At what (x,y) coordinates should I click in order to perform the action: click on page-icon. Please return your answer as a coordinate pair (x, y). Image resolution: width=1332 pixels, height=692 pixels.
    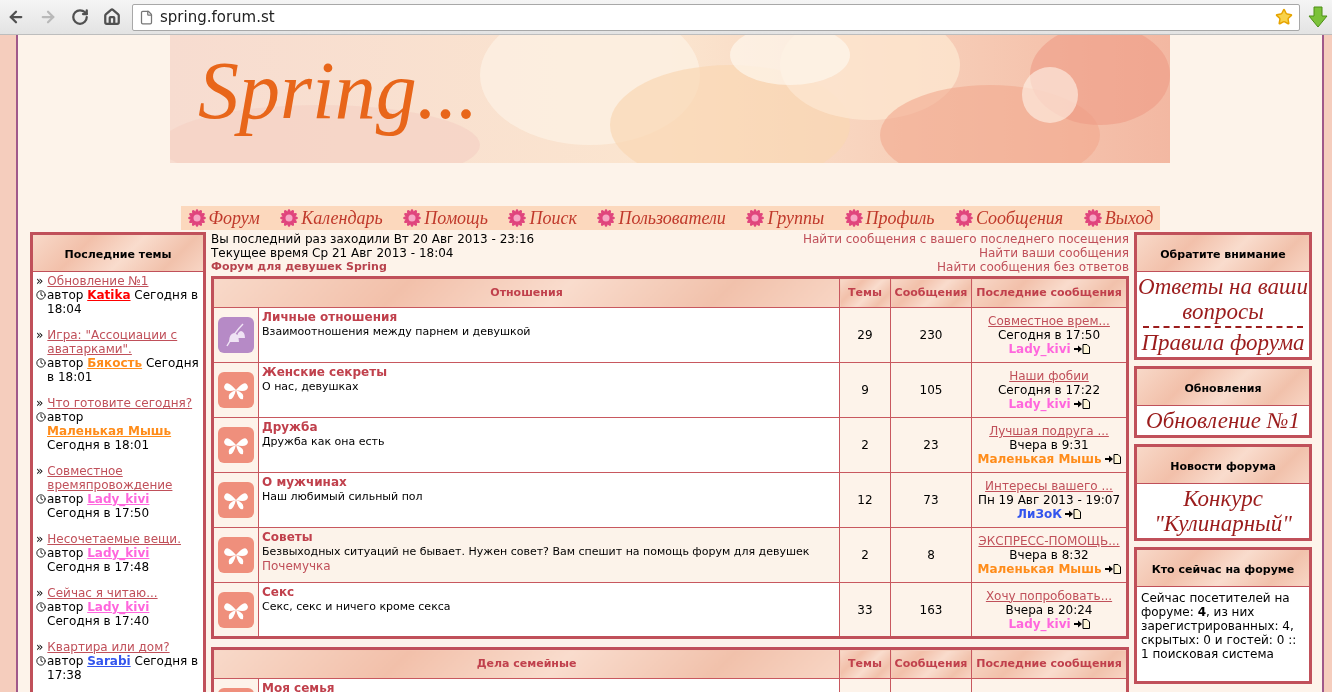
    Looking at the image, I should click on (146, 17).